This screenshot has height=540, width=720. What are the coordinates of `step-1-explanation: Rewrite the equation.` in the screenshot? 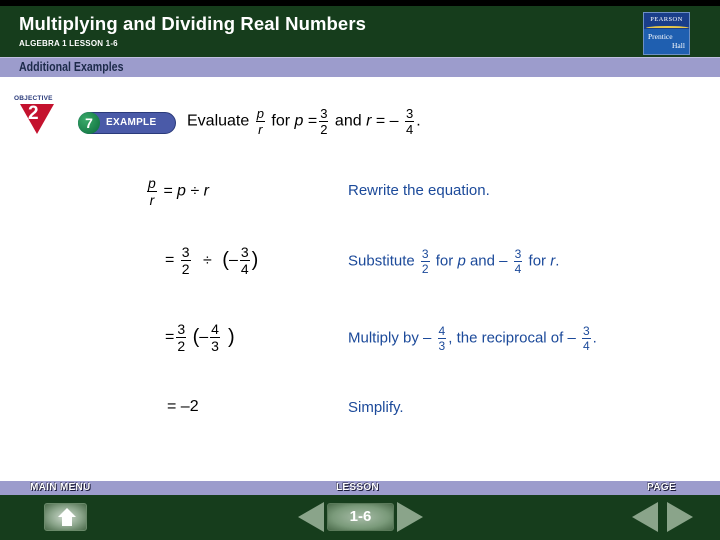 It's located at (419, 190).